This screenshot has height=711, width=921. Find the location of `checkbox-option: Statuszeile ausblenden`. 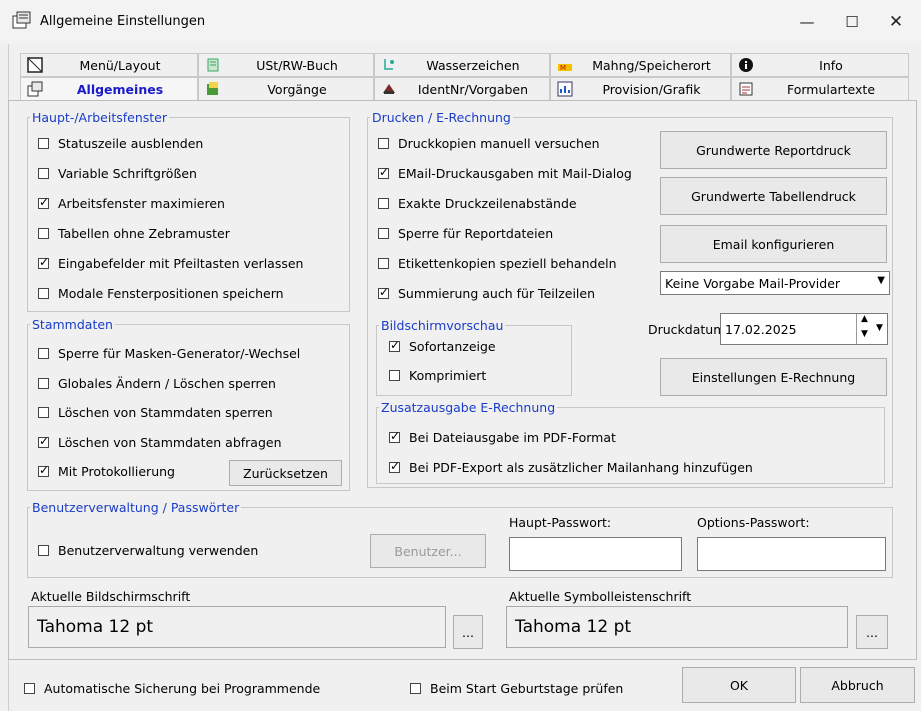

checkbox-option: Statuszeile ausblenden is located at coordinates (120, 143).